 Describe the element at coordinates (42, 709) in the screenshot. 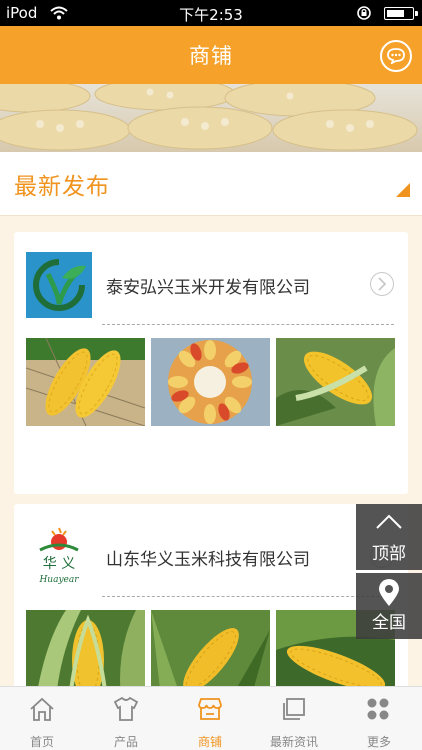

I see `home-icon` at that location.